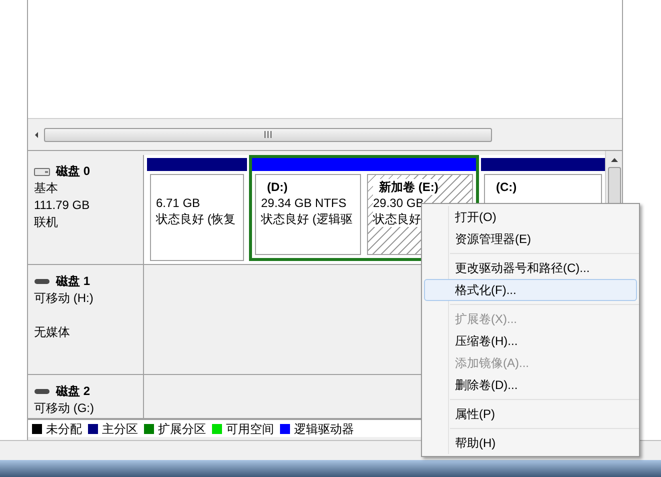 The image size is (661, 477). I want to click on partition-info: 状态良好 (恢复, so click(196, 219).